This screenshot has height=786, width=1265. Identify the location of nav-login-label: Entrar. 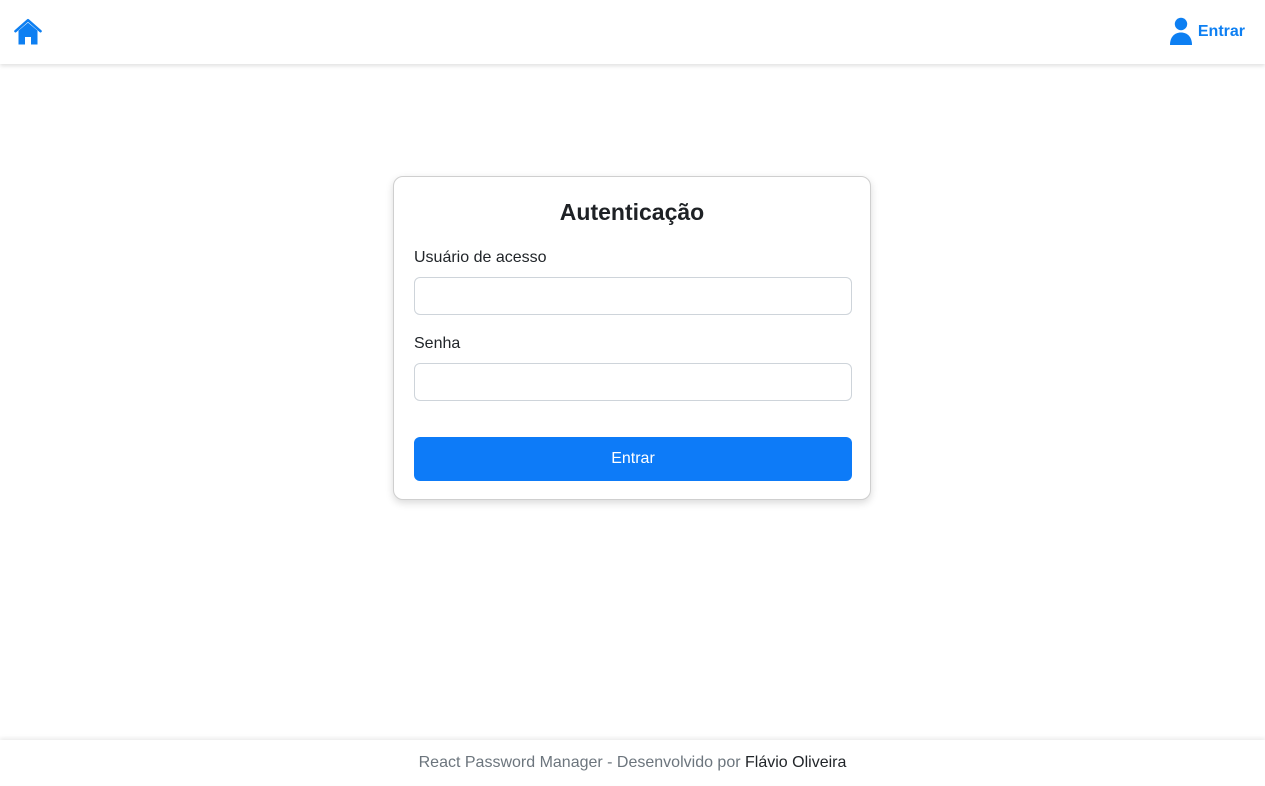
(1221, 31).